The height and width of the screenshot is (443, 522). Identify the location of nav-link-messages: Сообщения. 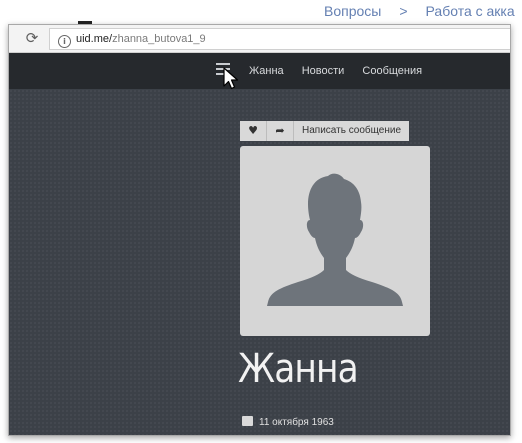
(392, 71).